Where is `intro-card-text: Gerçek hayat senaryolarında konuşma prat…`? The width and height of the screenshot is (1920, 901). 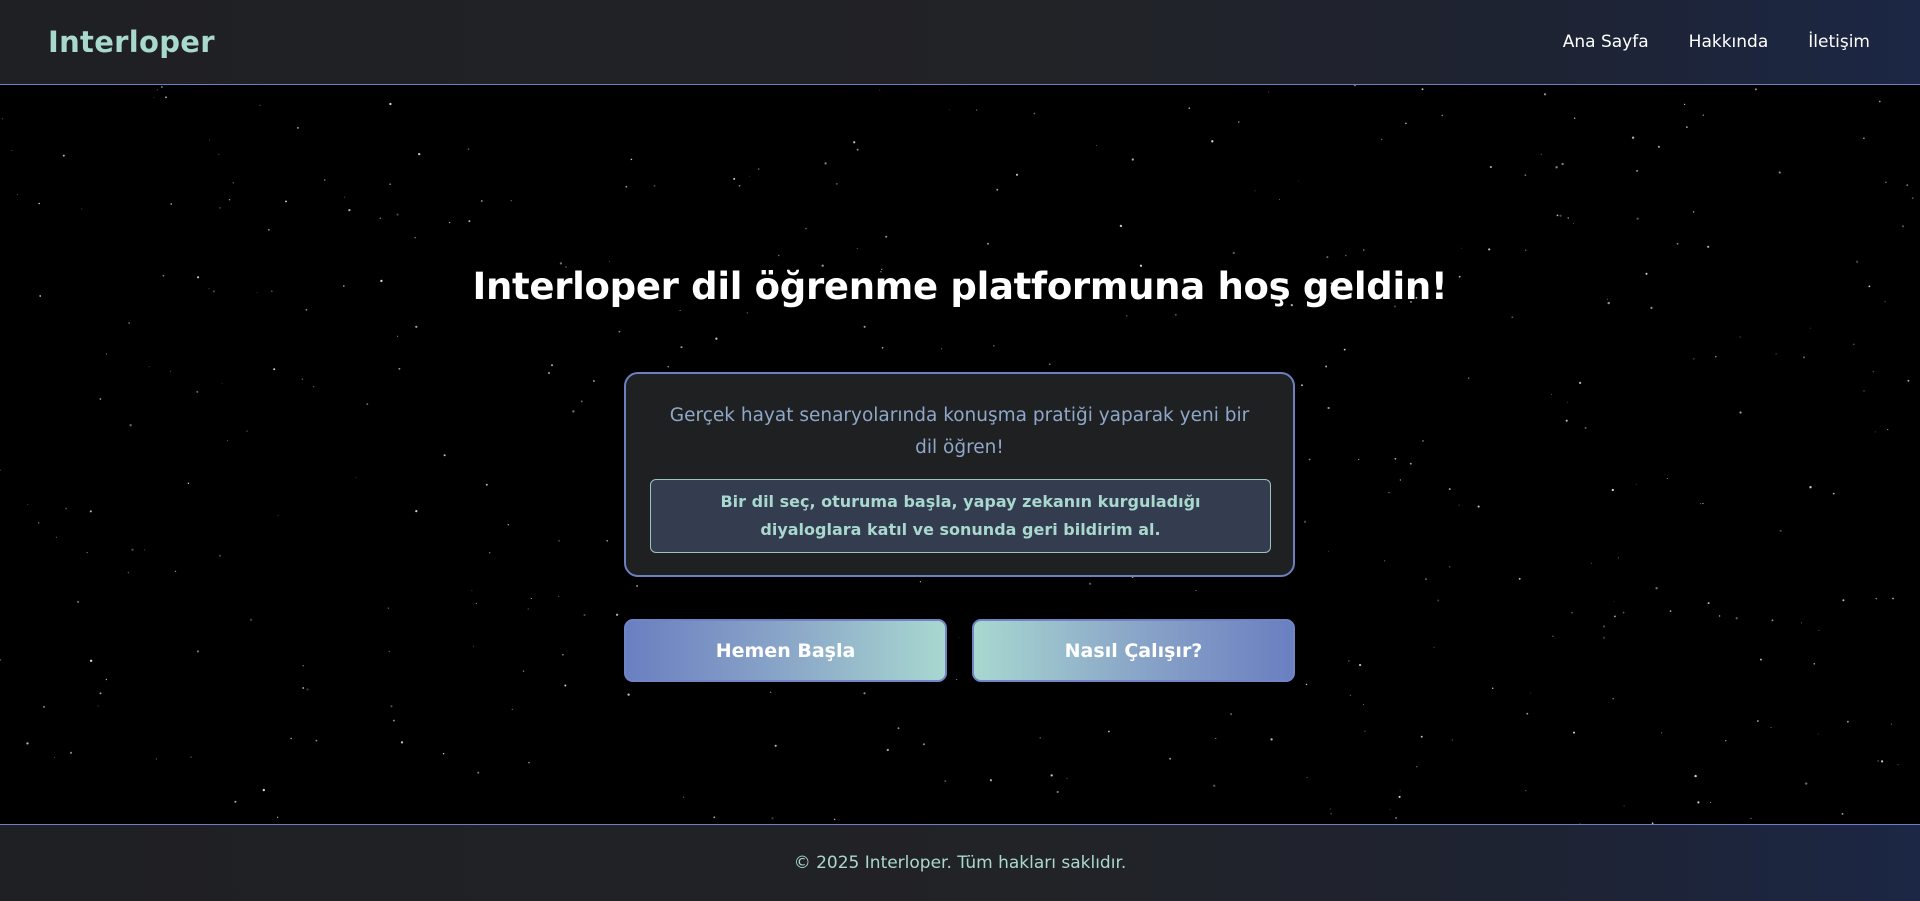
intro-card-text: Gerçek hayat senaryolarında konuşma prat… is located at coordinates (959, 431).